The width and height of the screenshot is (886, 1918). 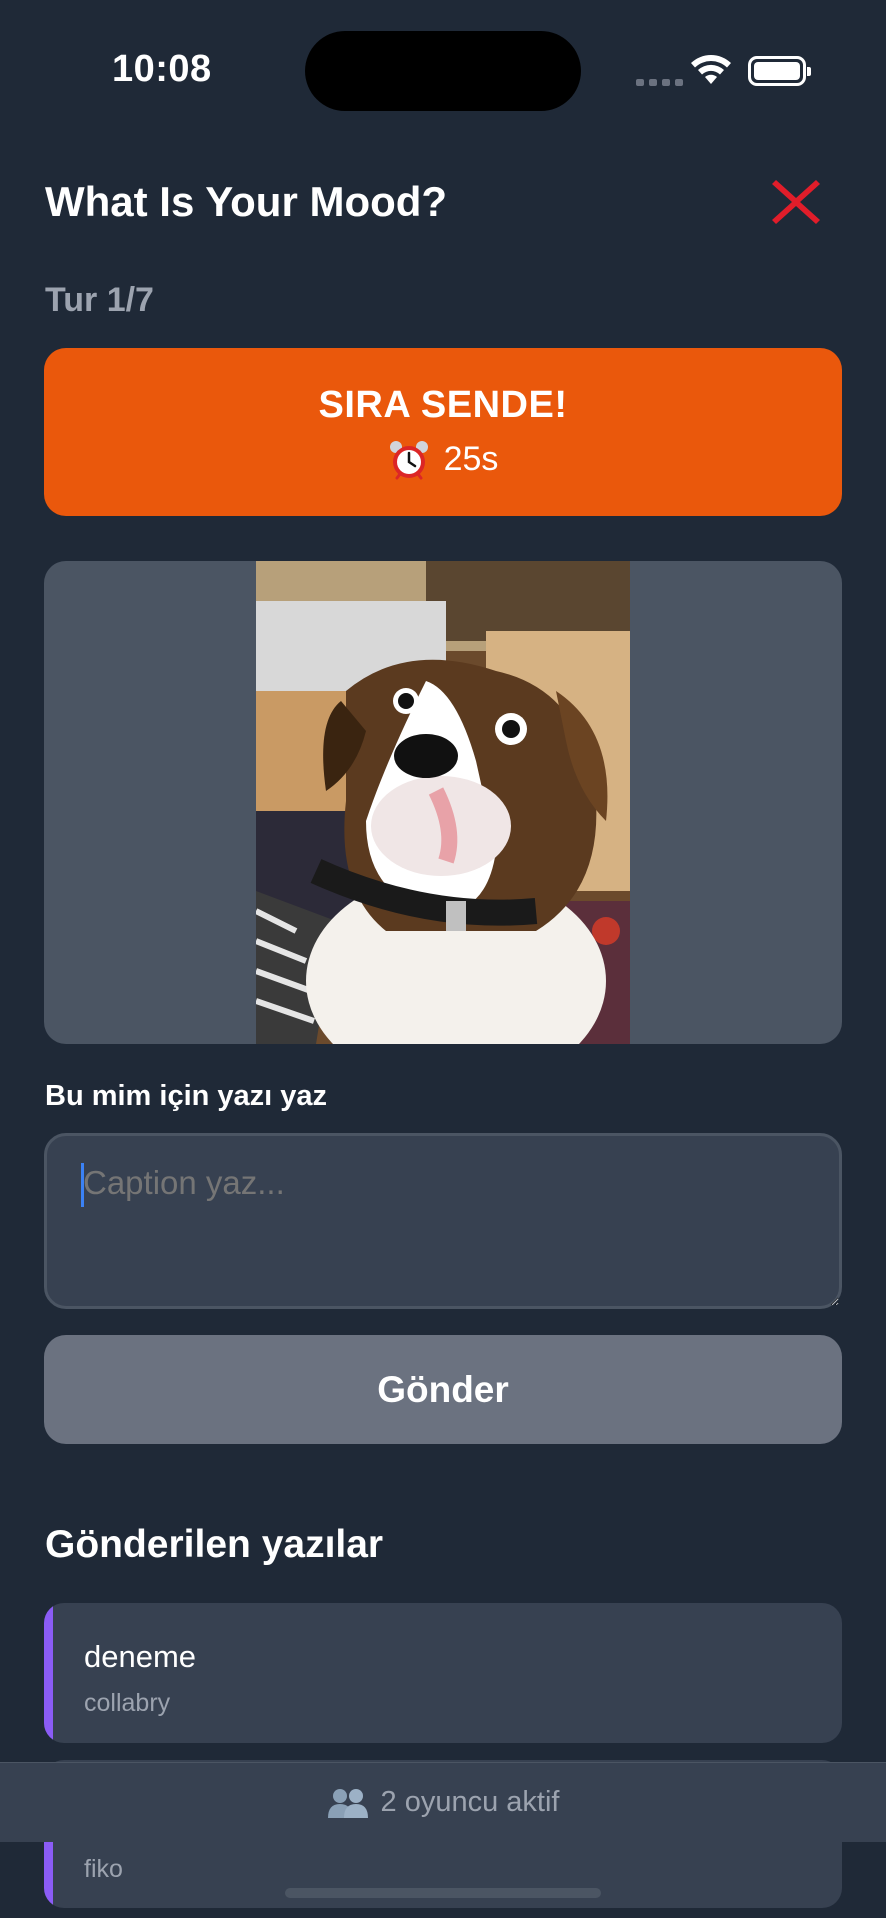 I want to click on home-indicator, so click(x=443, y=1893).